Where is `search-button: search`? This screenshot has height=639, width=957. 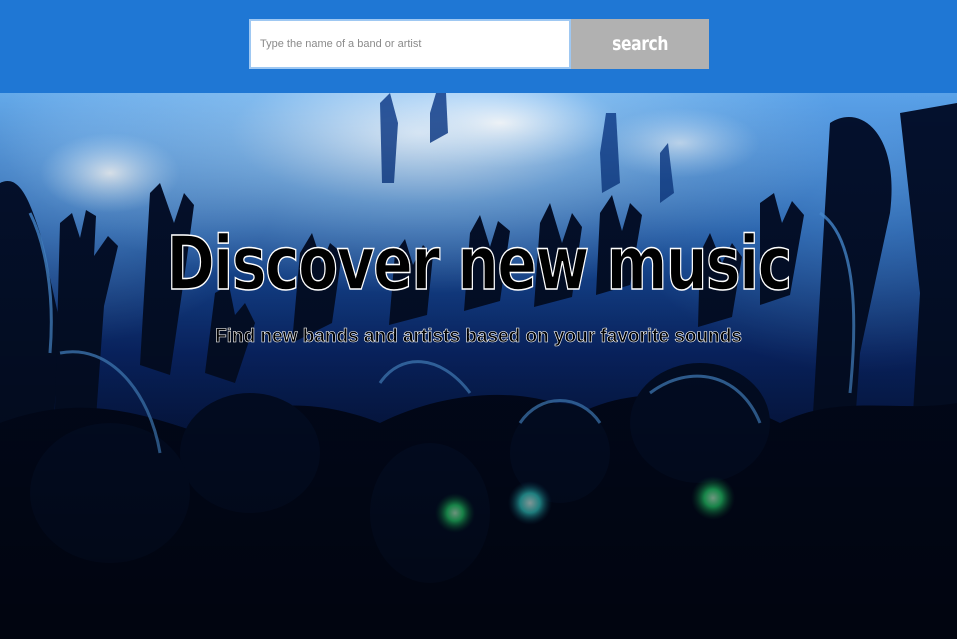
search-button: search is located at coordinates (640, 44).